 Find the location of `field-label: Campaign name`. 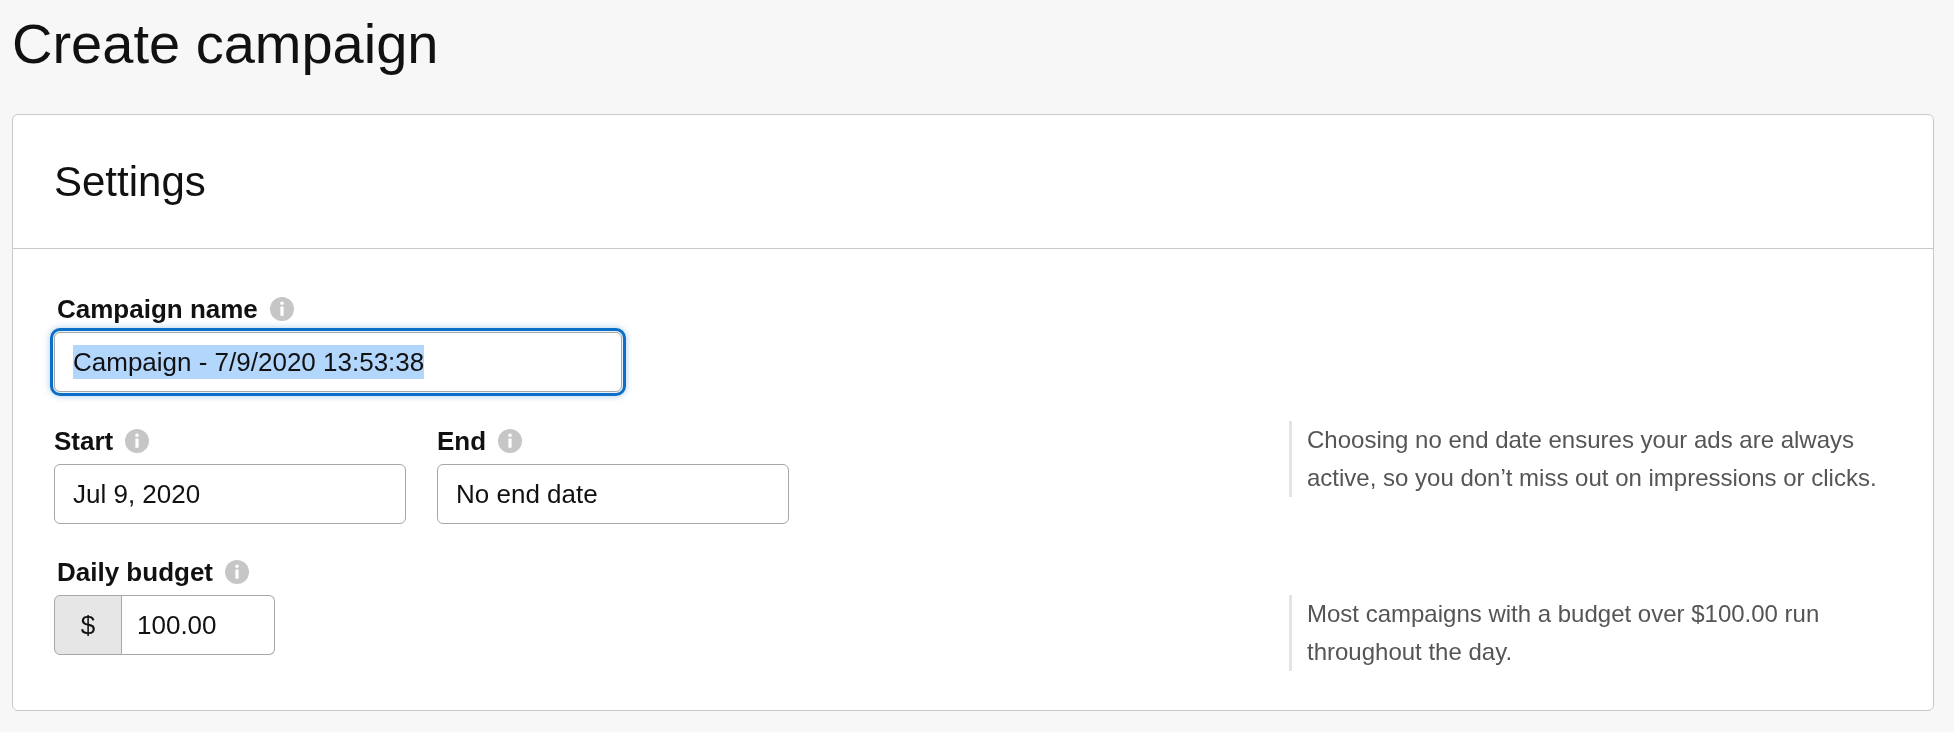

field-label: Campaign name is located at coordinates (157, 309).